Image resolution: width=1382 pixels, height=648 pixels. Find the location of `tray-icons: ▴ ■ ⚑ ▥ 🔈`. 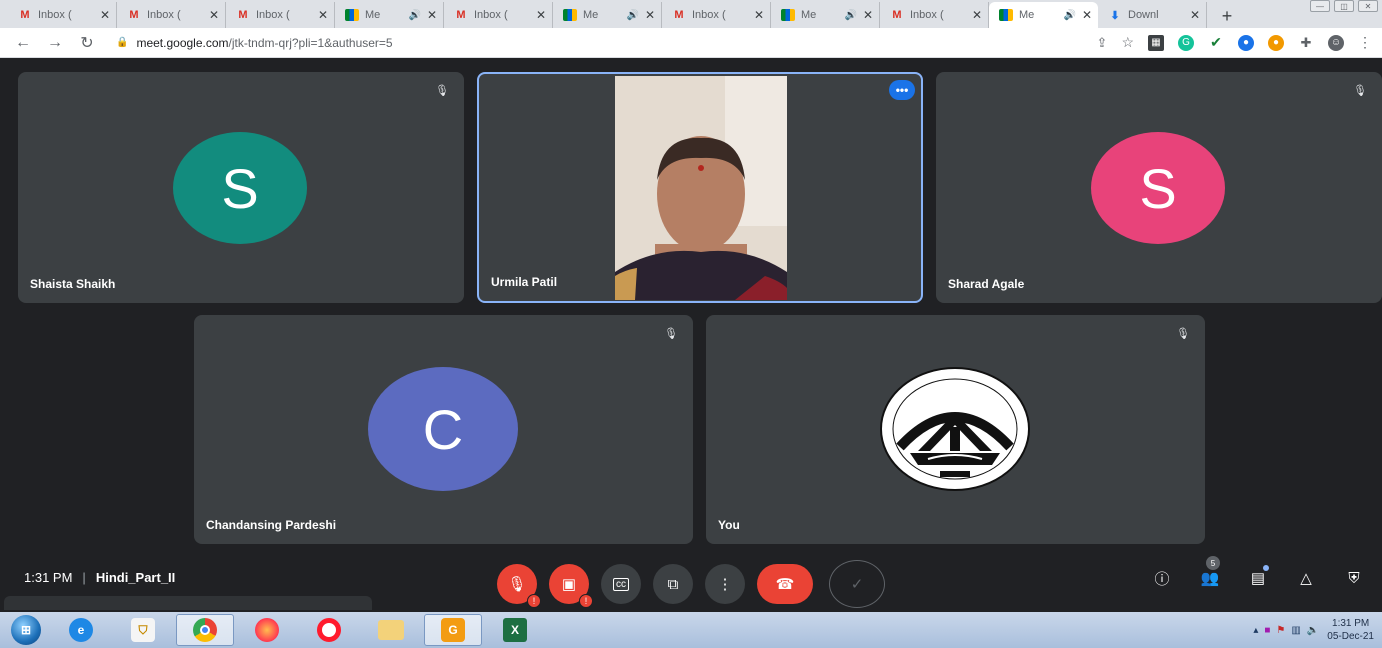

tray-icons: ▴ ■ ⚑ ▥ 🔈 is located at coordinates (1286, 630).